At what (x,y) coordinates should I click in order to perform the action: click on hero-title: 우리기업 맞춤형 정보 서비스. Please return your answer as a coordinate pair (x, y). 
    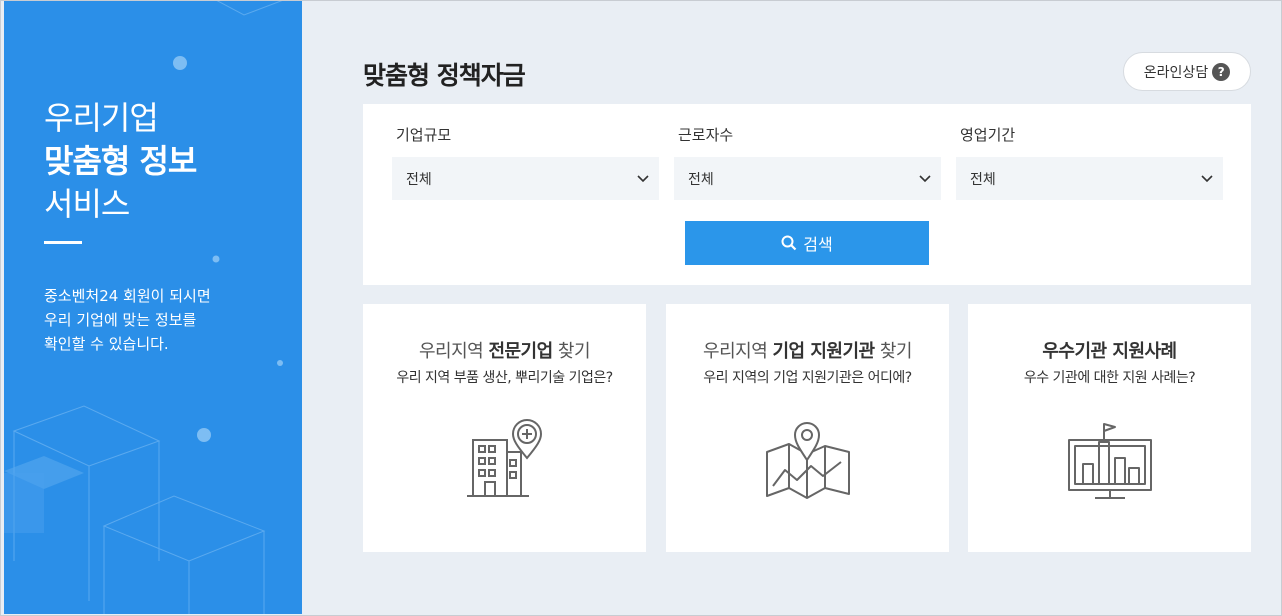
    Looking at the image, I should click on (120, 161).